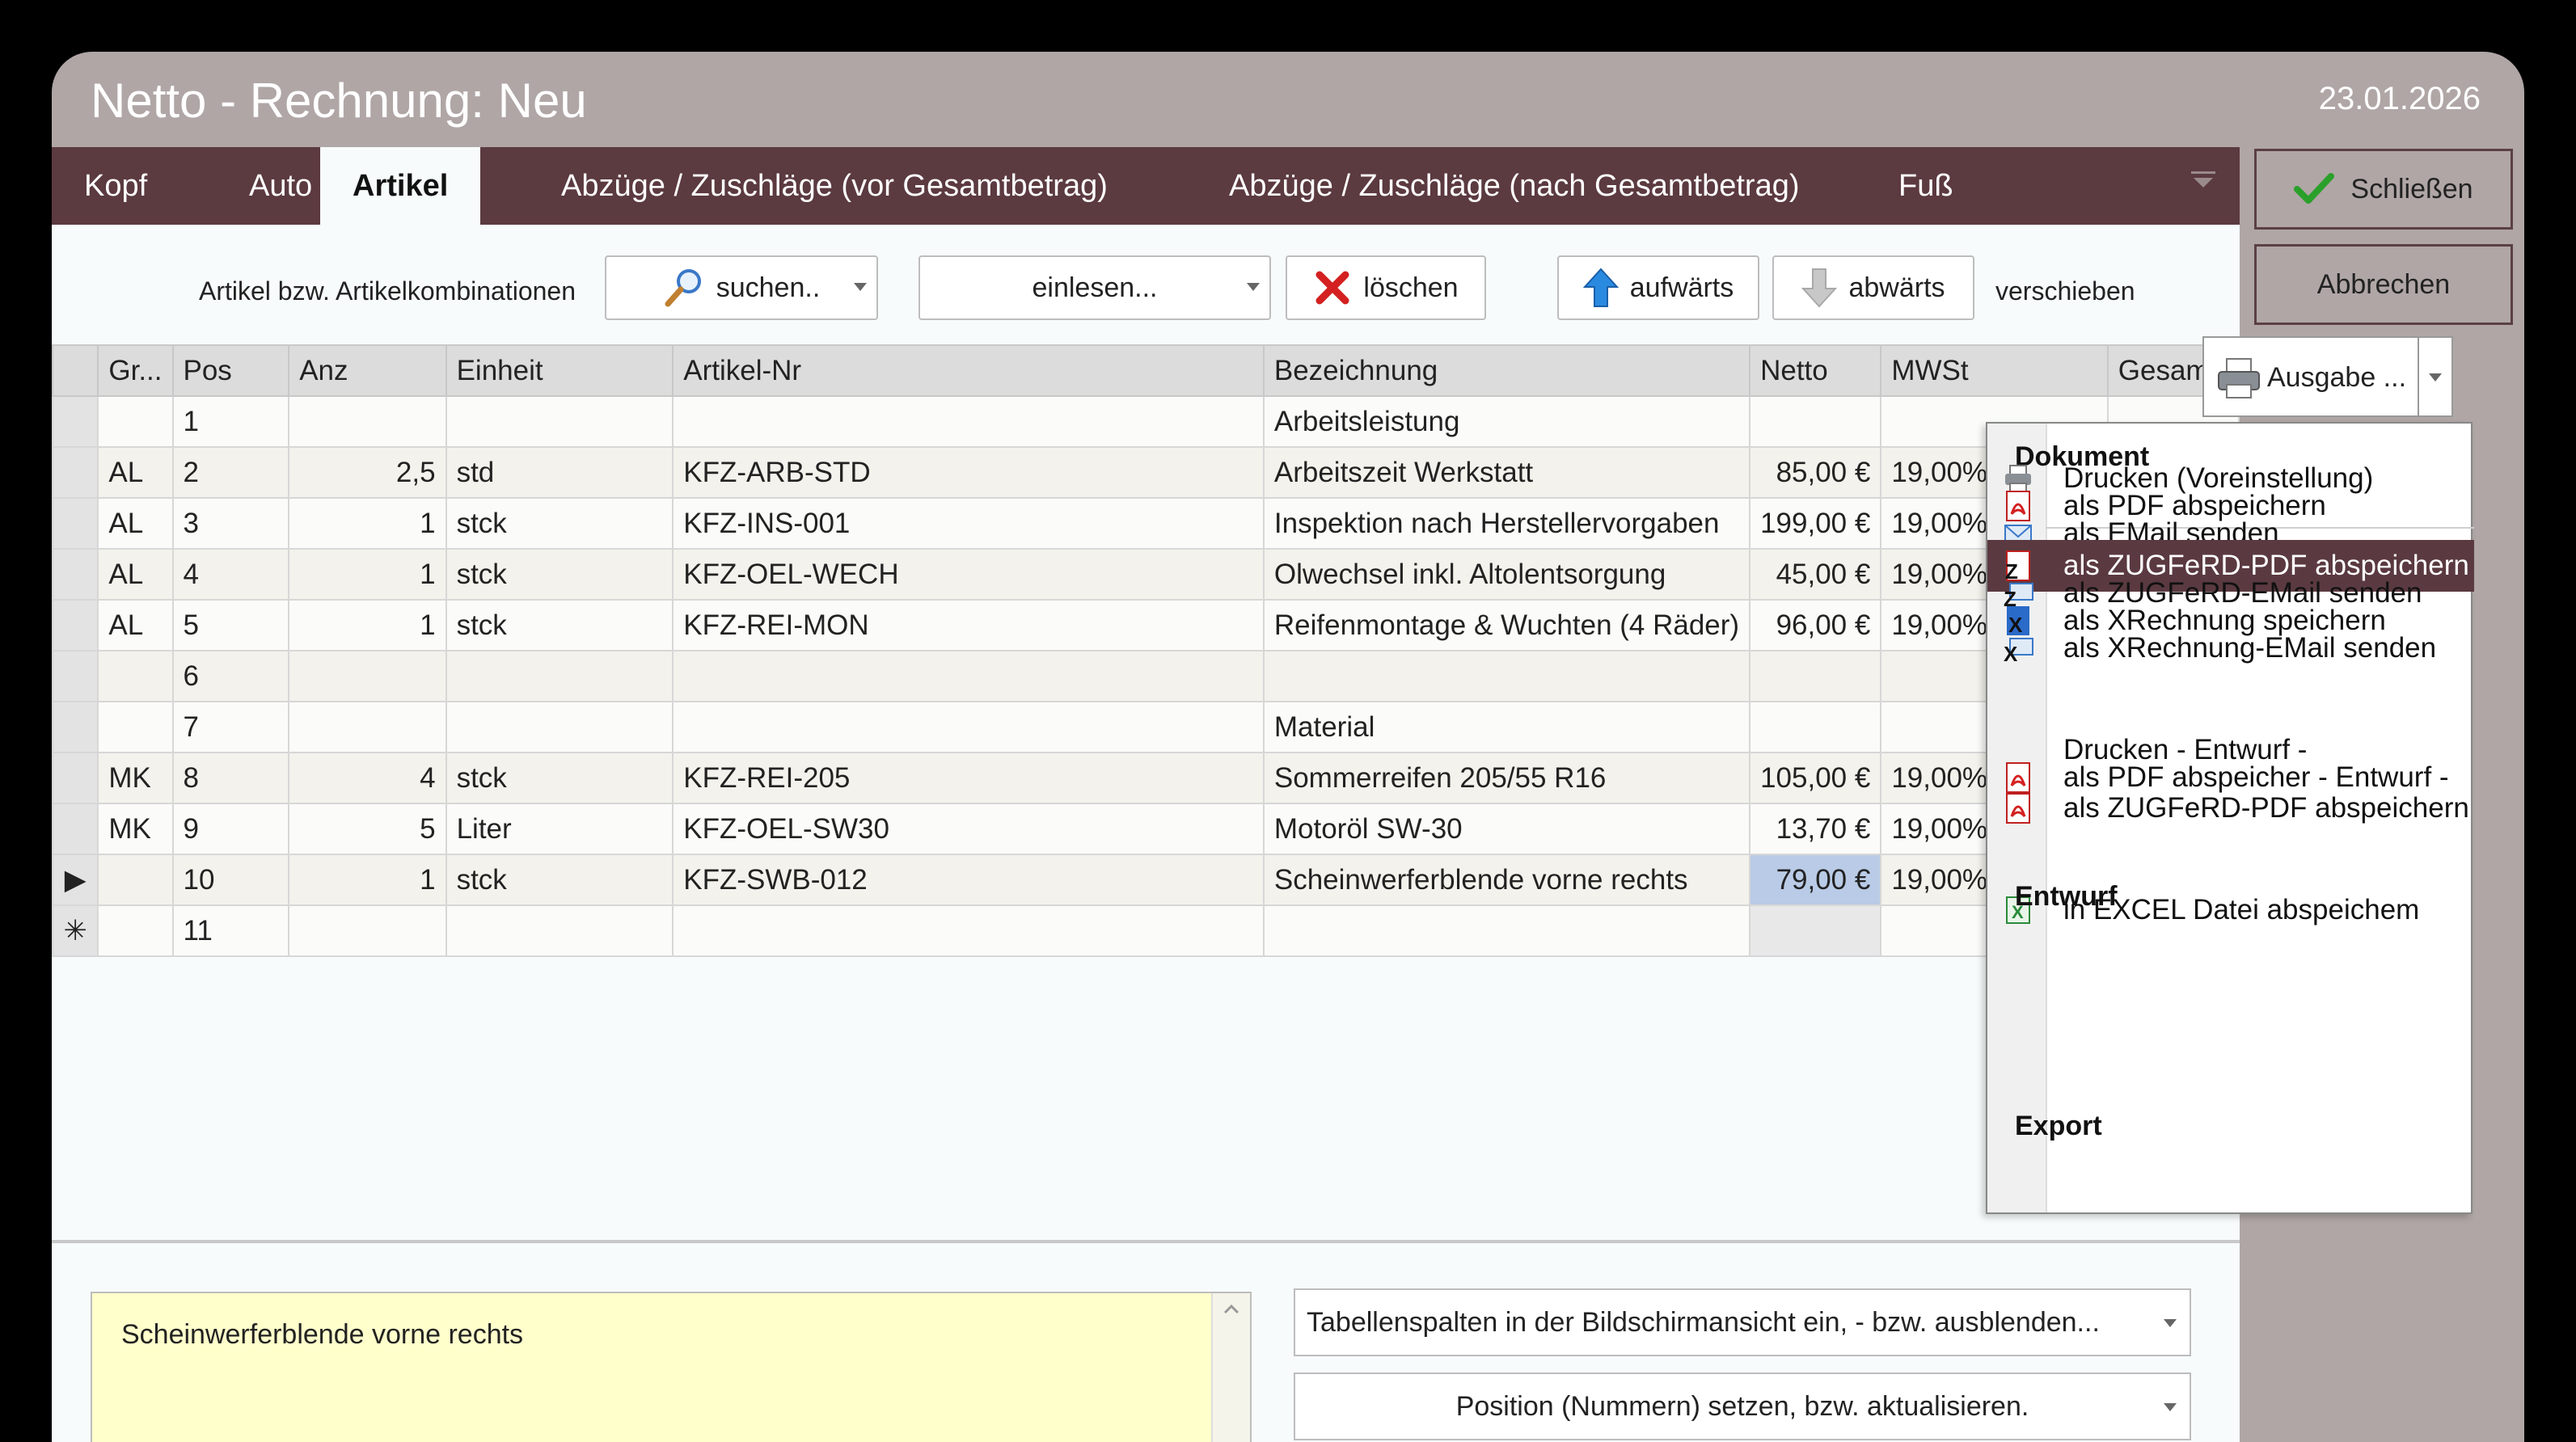 Image resolution: width=2576 pixels, height=1442 pixels. What do you see at coordinates (1926, 186) in the screenshot?
I see `tab-fuss: Fuß` at bounding box center [1926, 186].